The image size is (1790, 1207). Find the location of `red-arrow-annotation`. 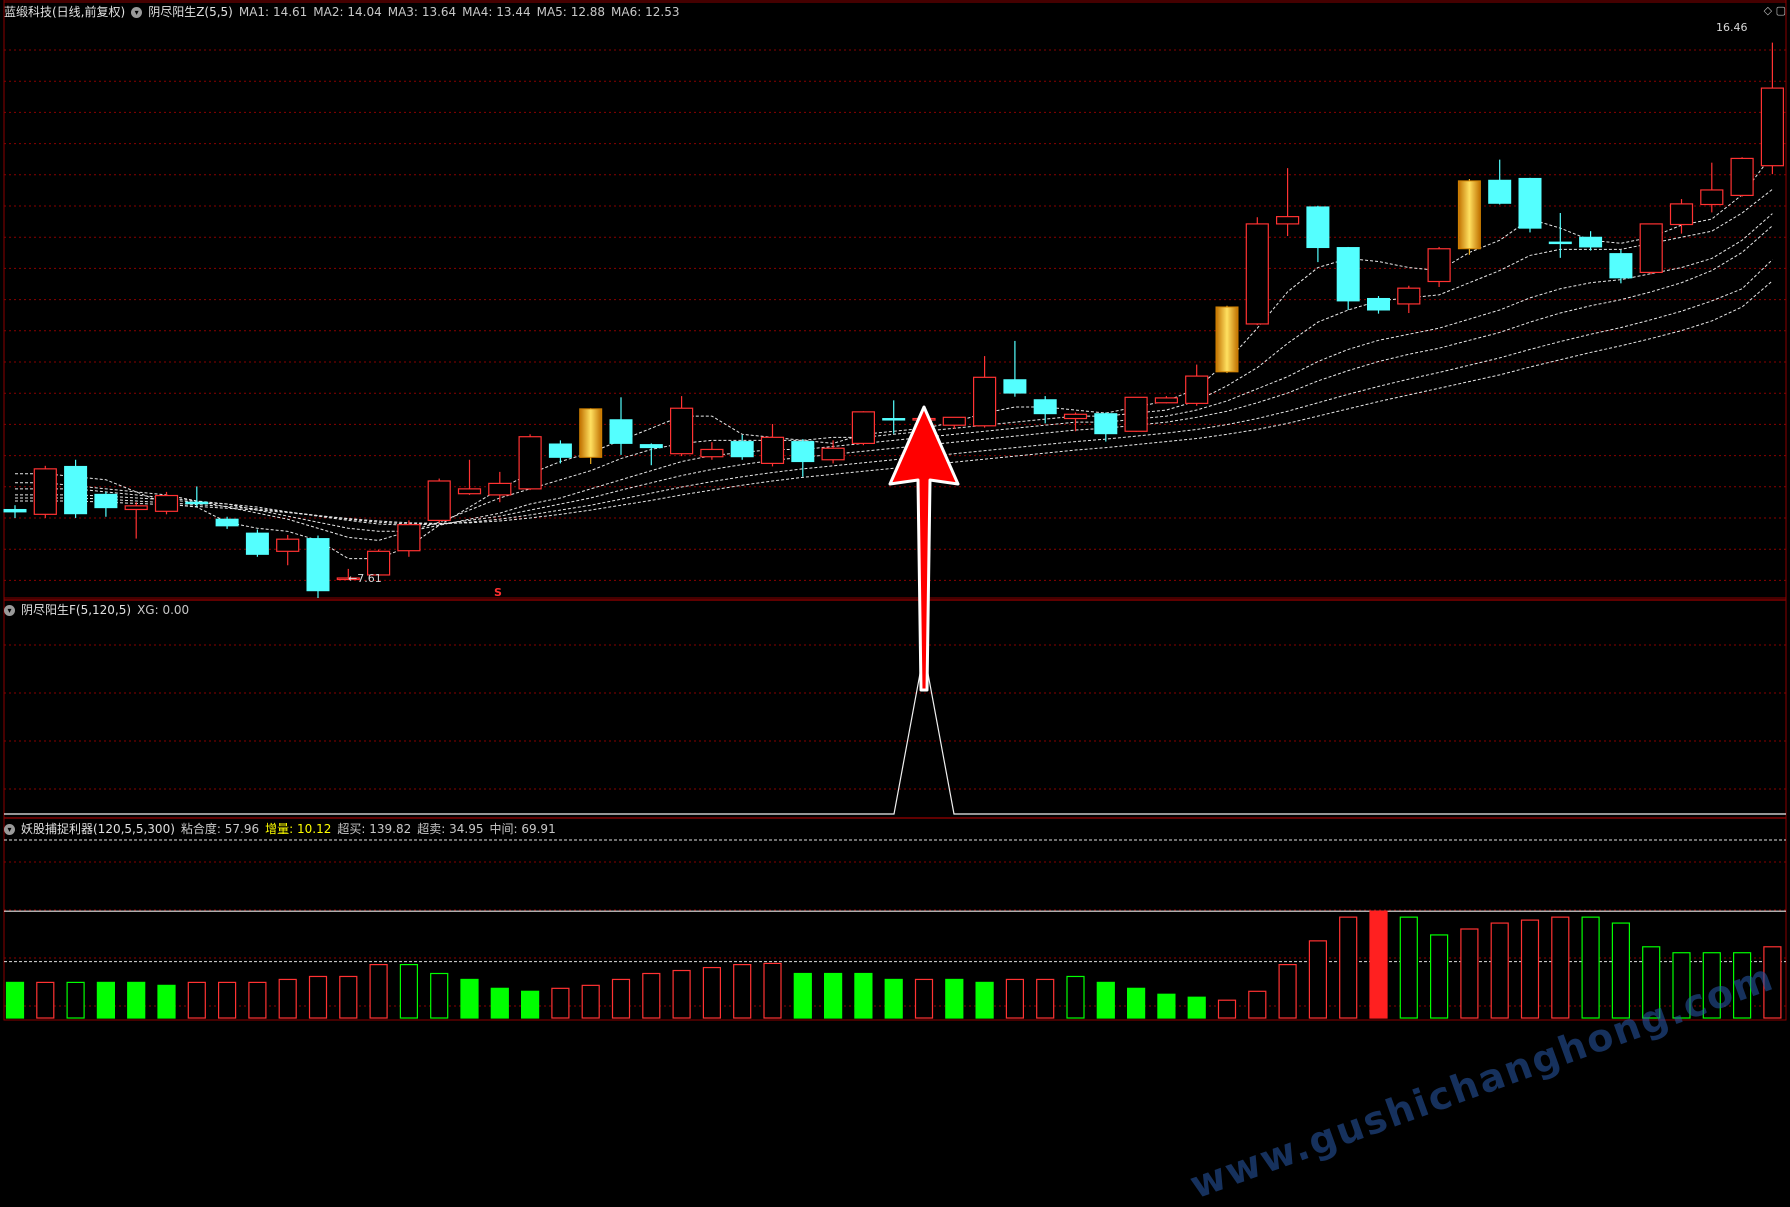

red-arrow-annotation is located at coordinates (924, 548).